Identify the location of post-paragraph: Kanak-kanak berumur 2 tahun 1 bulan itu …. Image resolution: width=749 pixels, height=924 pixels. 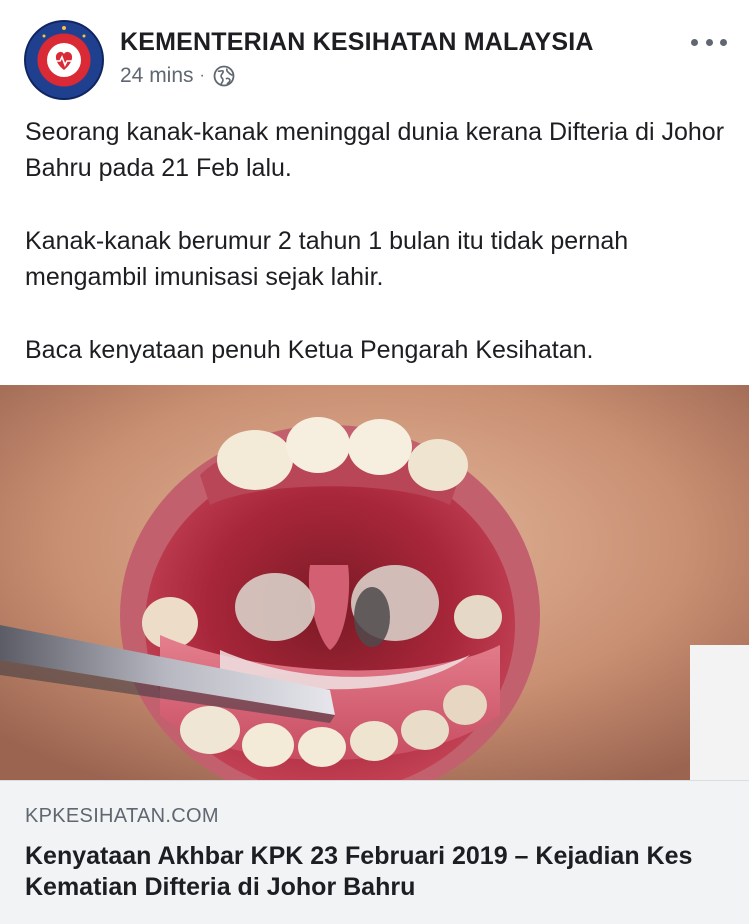
(327, 259).